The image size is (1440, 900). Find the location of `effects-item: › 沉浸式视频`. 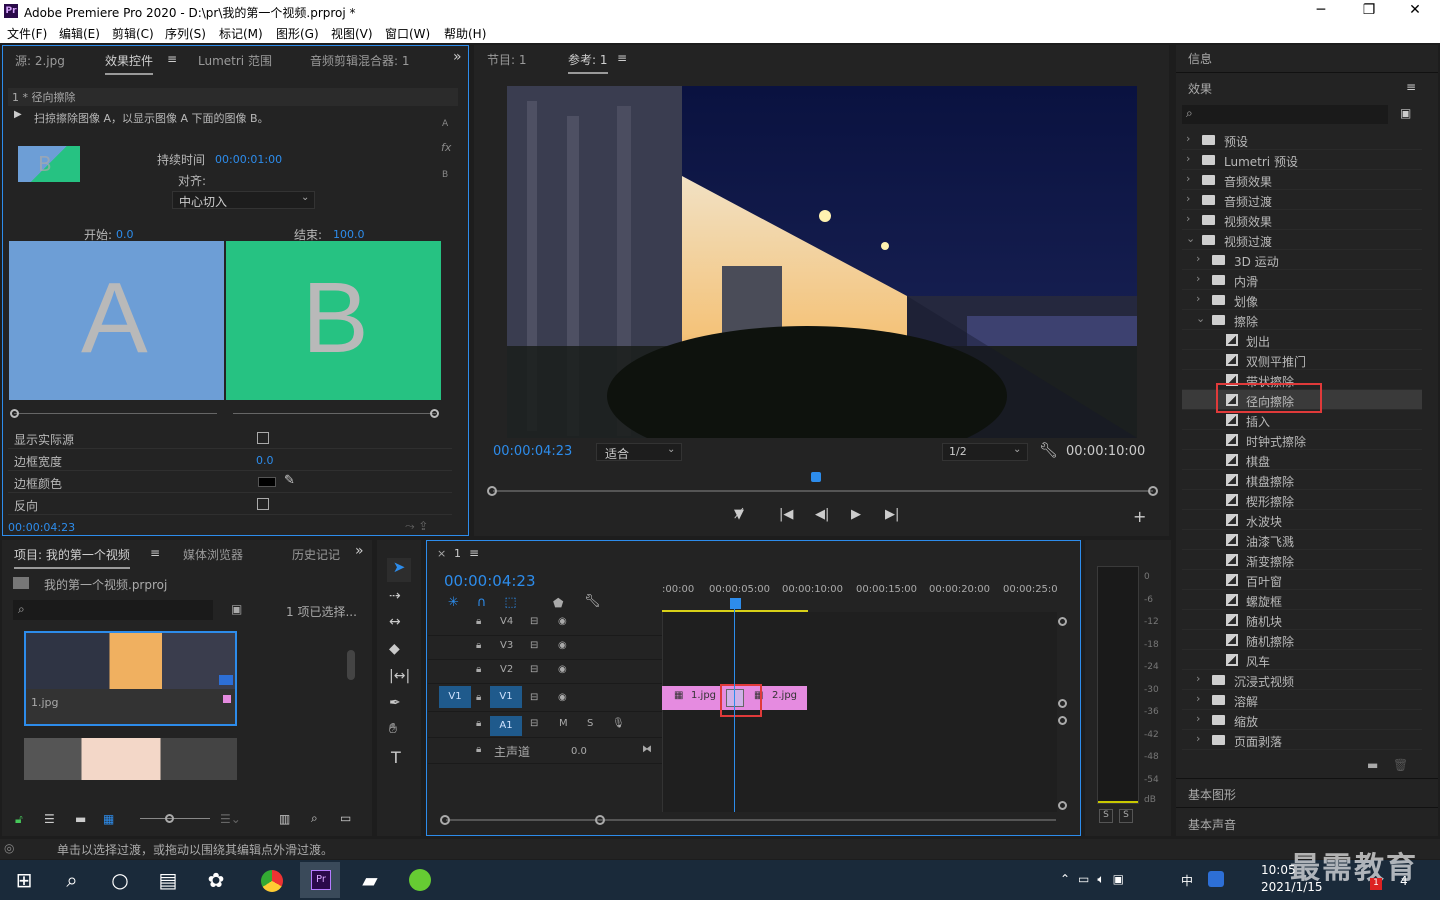

effects-item: › 沉浸式视频 is located at coordinates (1302, 680).